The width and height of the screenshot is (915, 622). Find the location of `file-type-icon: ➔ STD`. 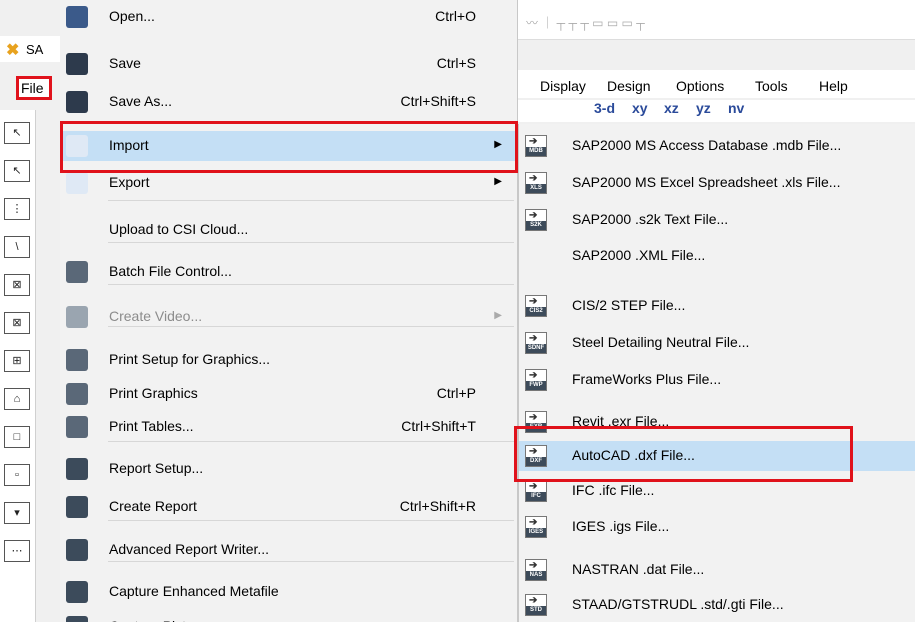

file-type-icon: ➔ STD is located at coordinates (536, 605).